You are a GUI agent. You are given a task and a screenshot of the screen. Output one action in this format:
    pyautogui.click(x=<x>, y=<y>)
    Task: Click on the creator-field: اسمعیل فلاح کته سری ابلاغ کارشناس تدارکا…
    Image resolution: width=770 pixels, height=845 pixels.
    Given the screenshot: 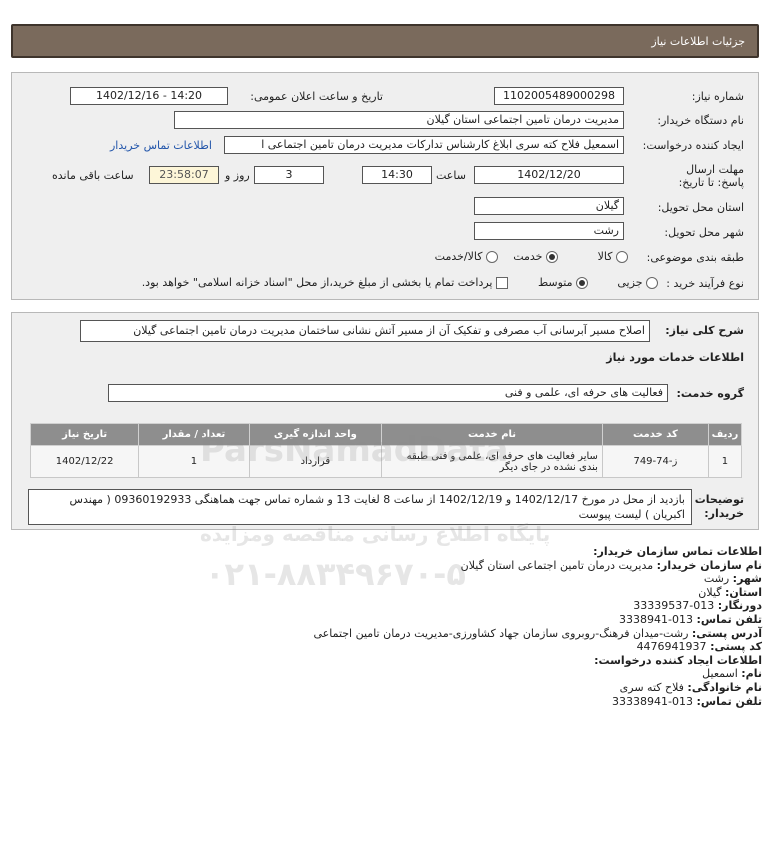 What is the action you would take?
    pyautogui.click(x=424, y=145)
    